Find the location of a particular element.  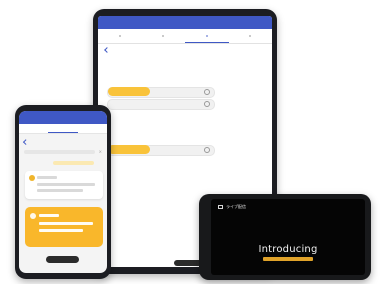

phone-page-title is located at coordinates (26, 142).